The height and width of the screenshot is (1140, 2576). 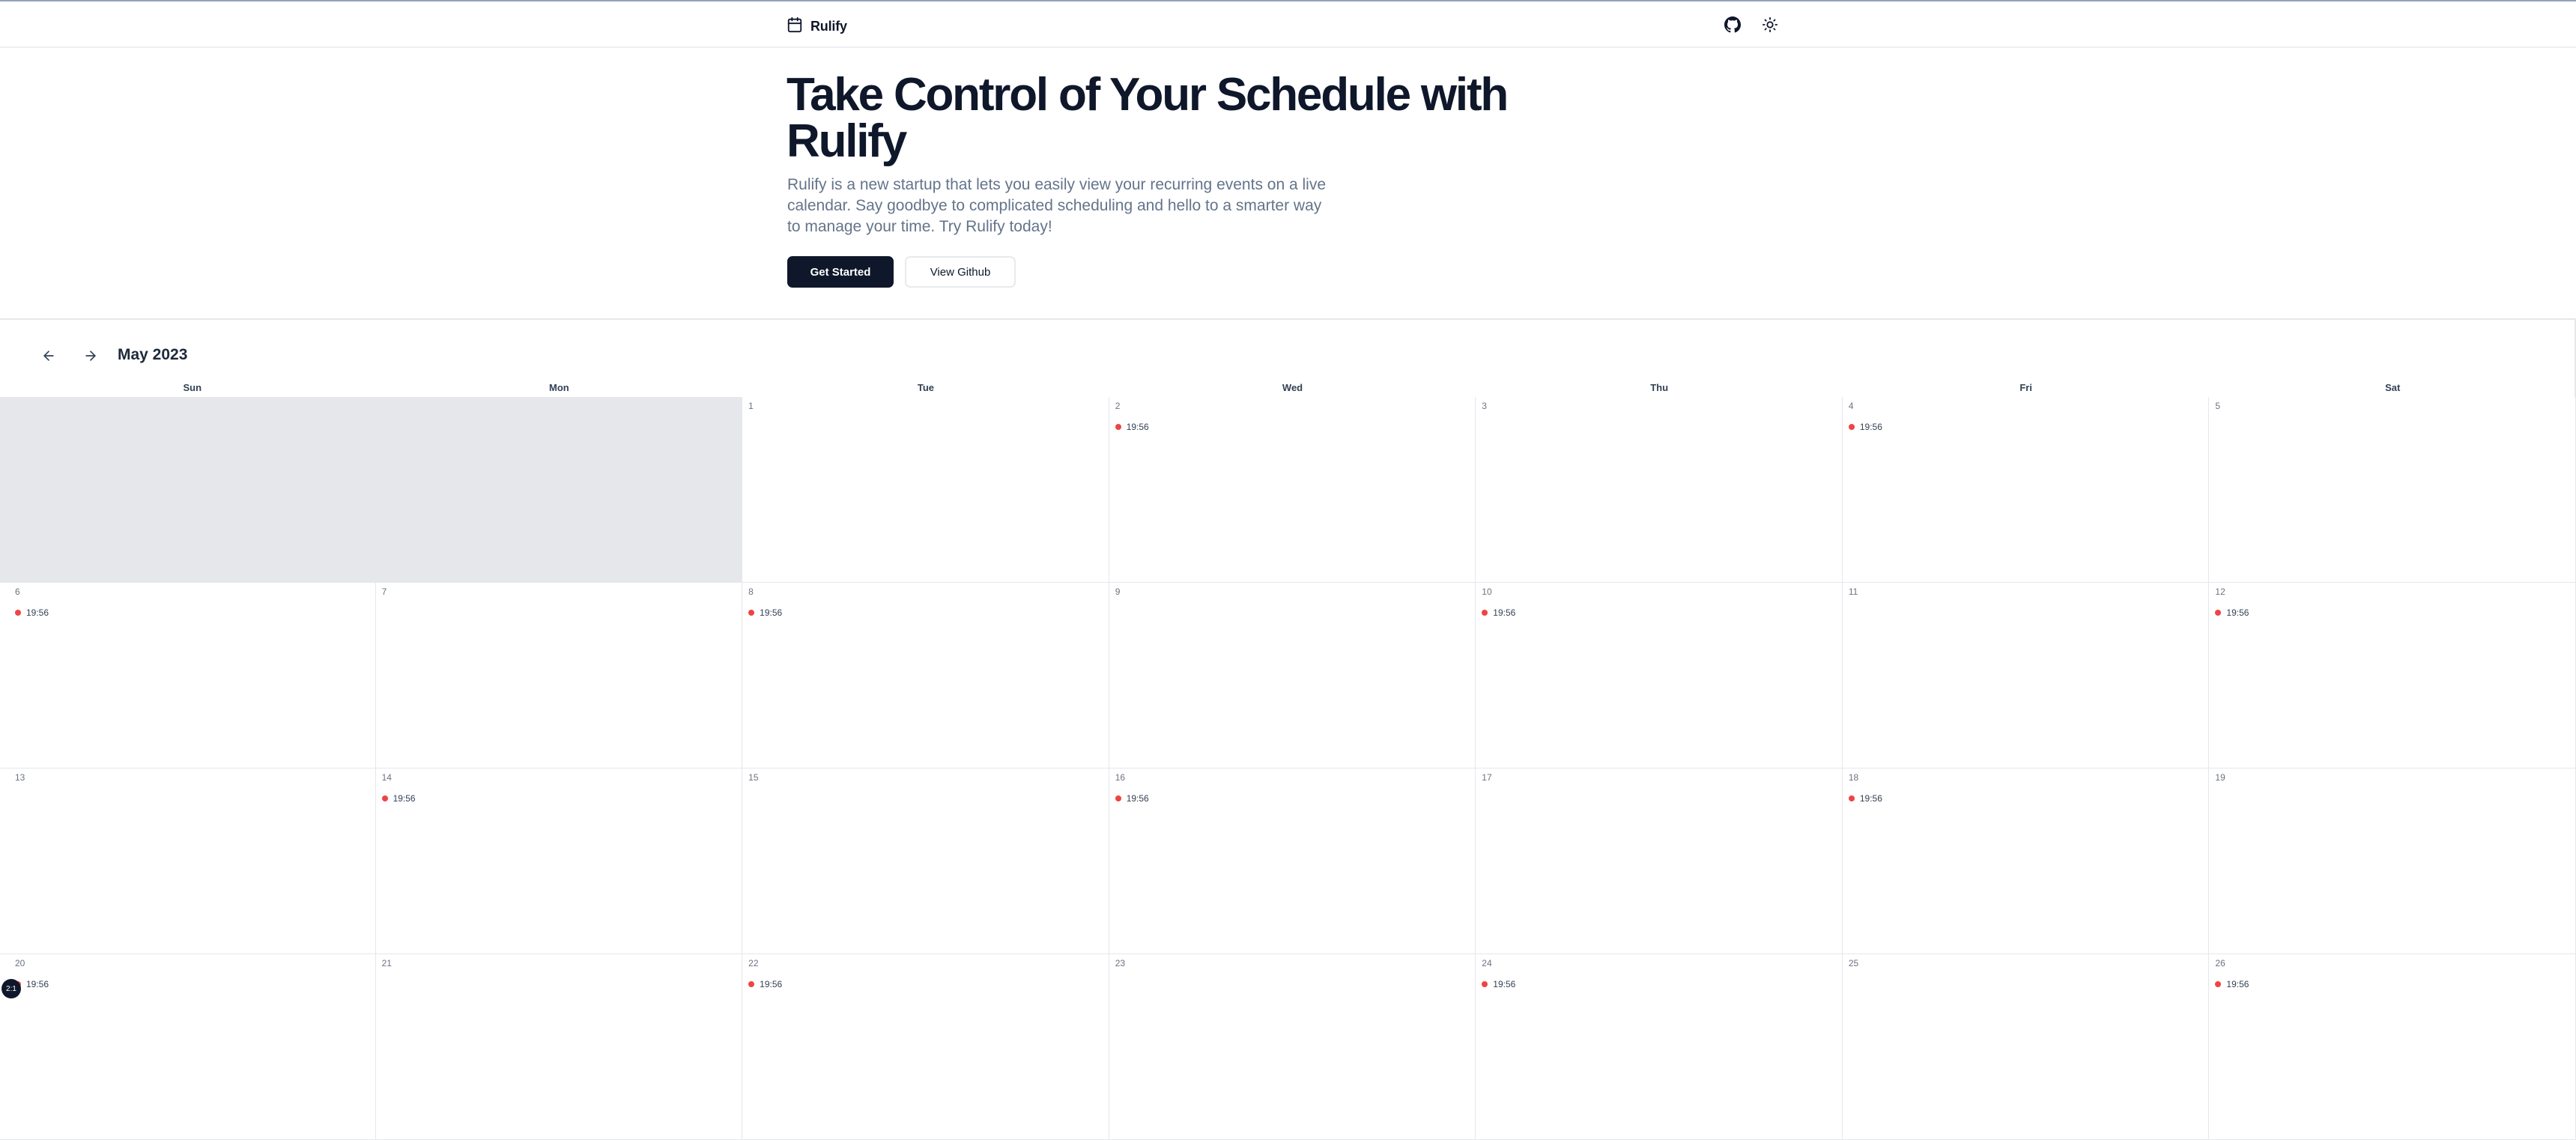 What do you see at coordinates (925, 1047) in the screenshot?
I see `calendar-day-cell: 22 19:56` at bounding box center [925, 1047].